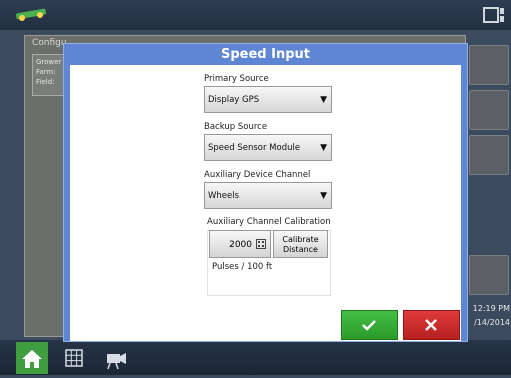  I want to click on aux-channel-label: Auxiliary Device Channel, so click(257, 175).